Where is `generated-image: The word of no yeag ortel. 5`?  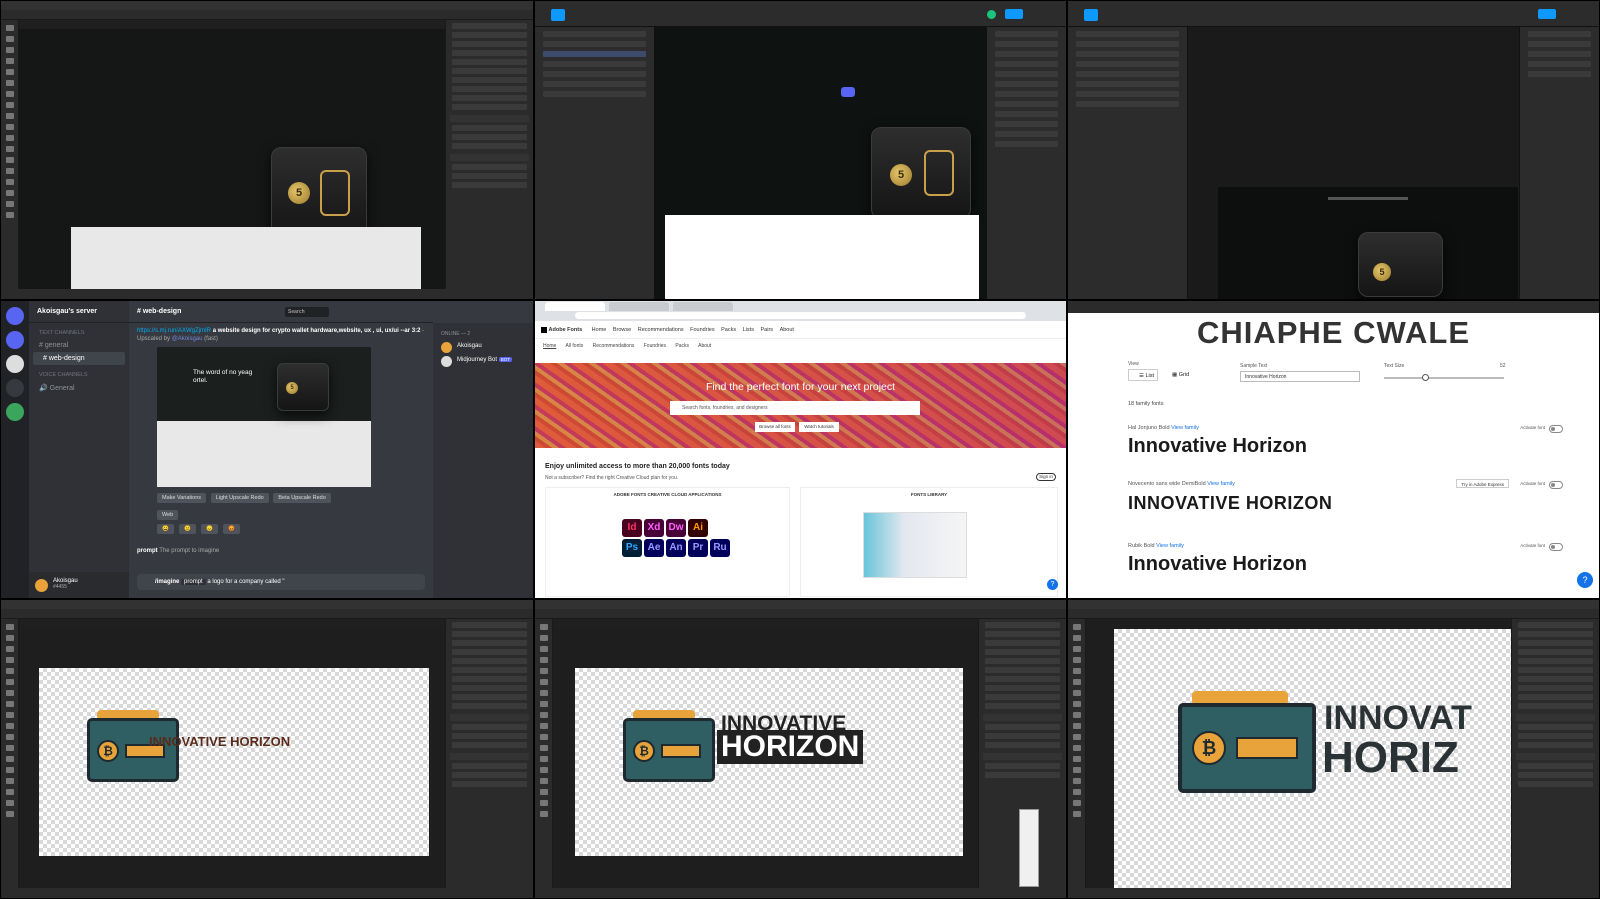
generated-image: The word of no yeag ortel. 5 is located at coordinates (264, 417).